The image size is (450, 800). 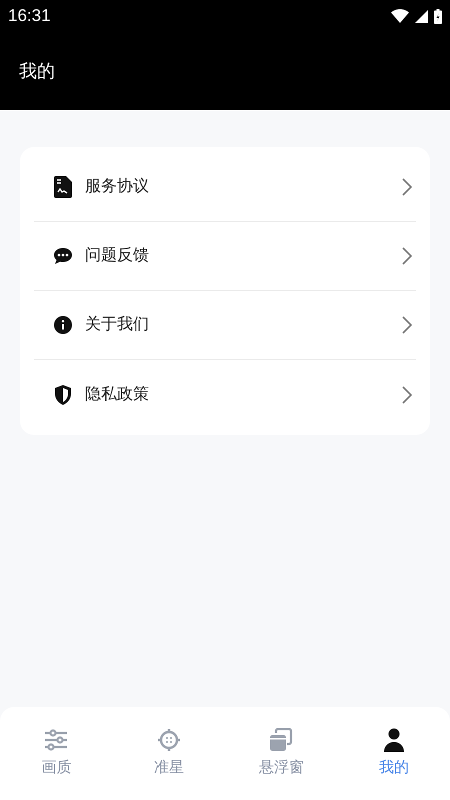 I want to click on menu-item: 关于我们, so click(x=225, y=325).